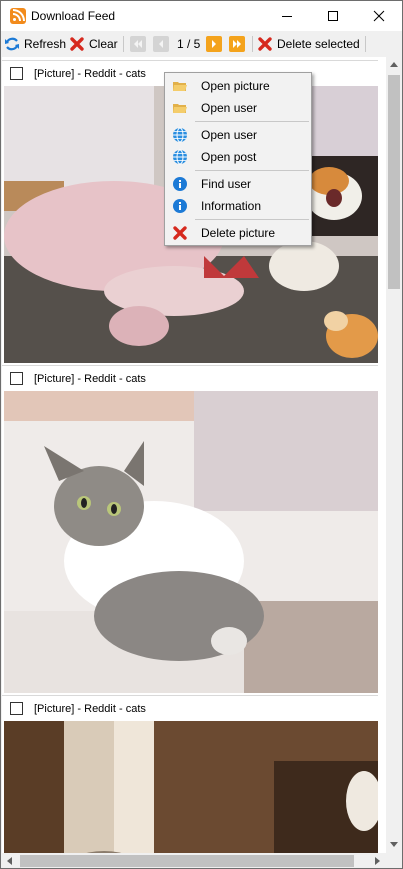  I want to click on maximize-icon, so click(333, 16).